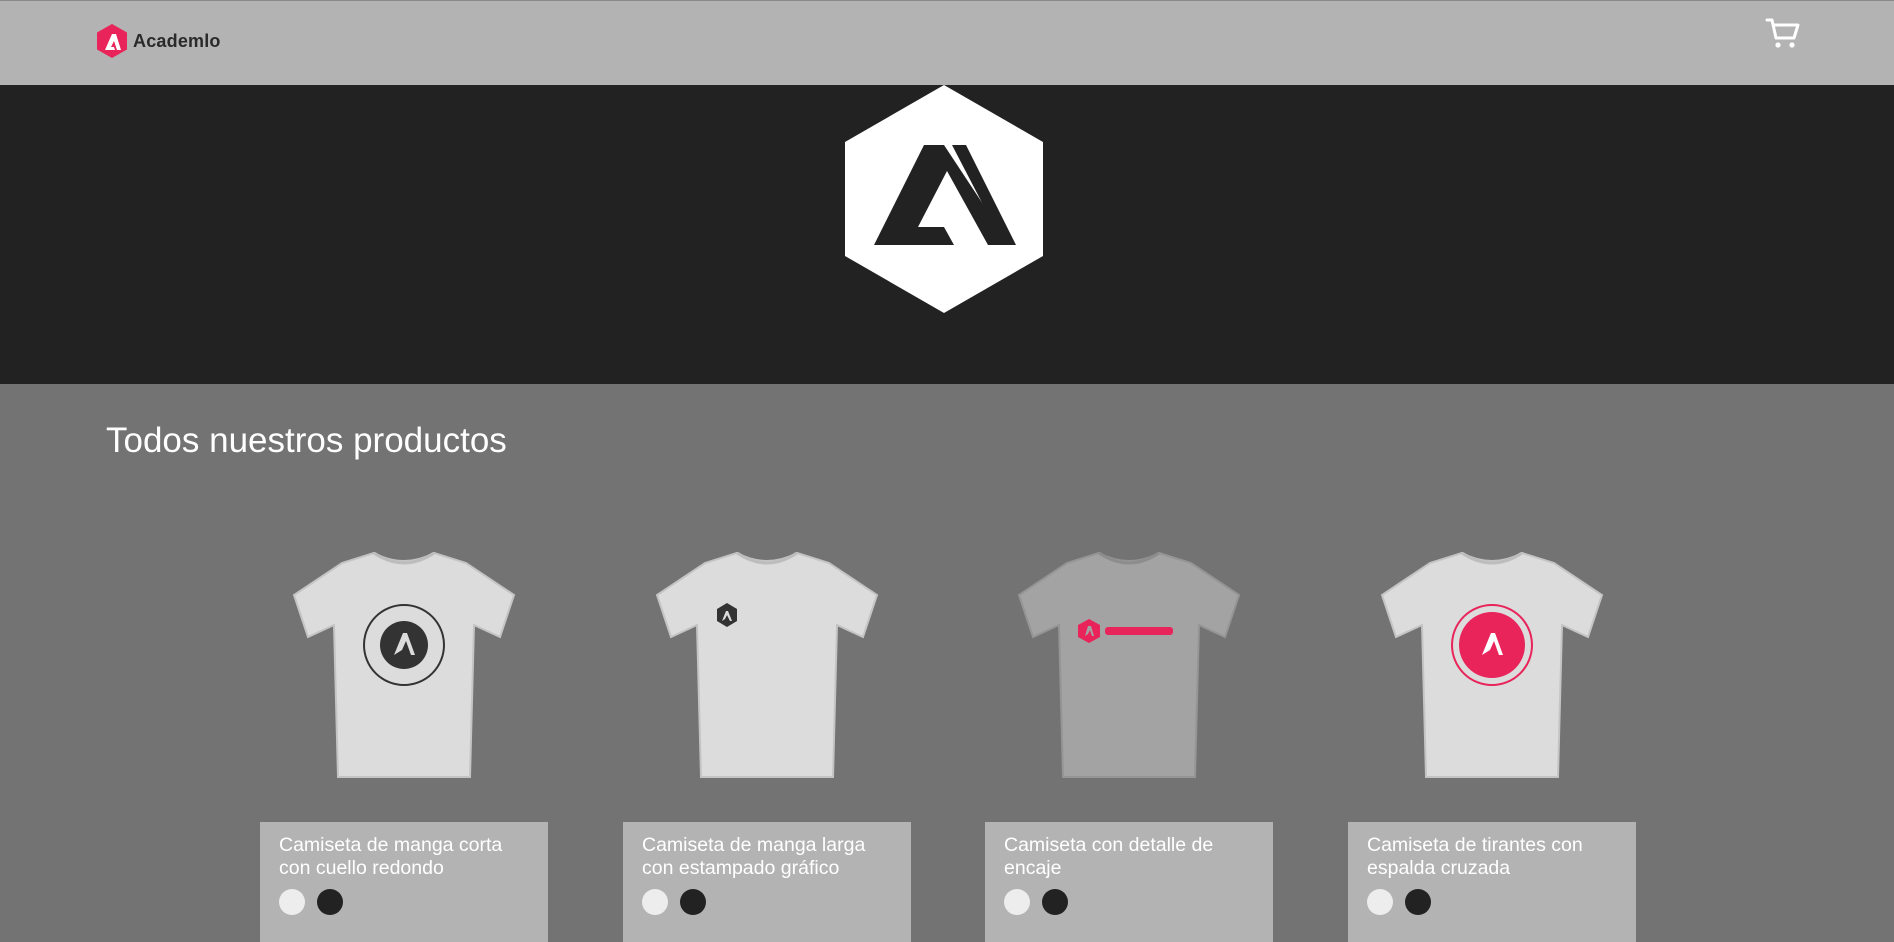  I want to click on brand-name: Academlo, so click(177, 40).